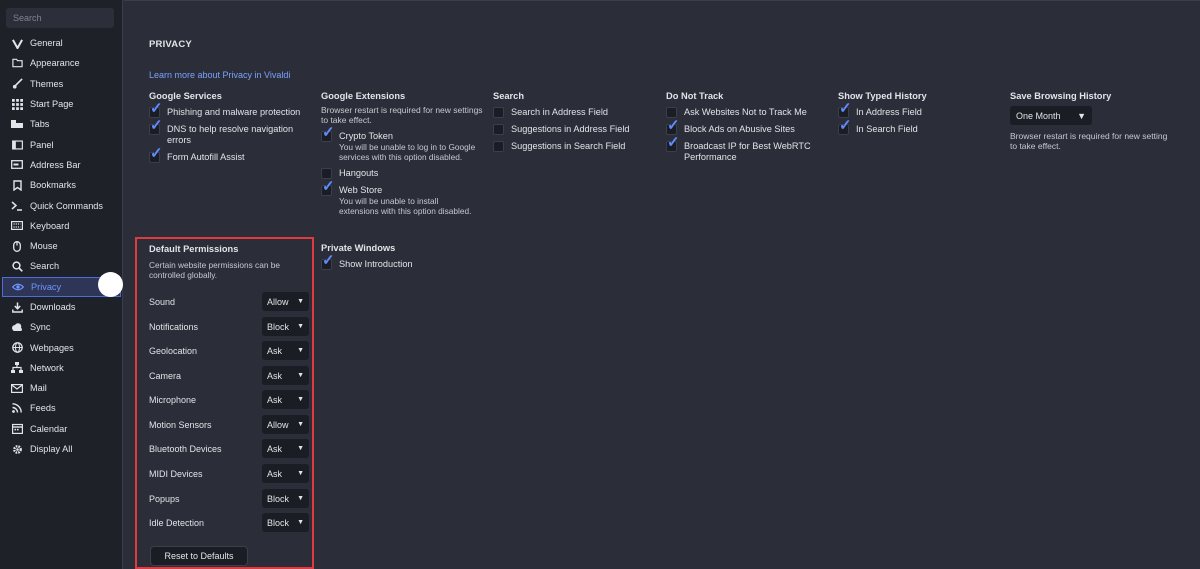 This screenshot has width=1200, height=569. I want to click on chevron-down-icon: ▼, so click(300, 424).